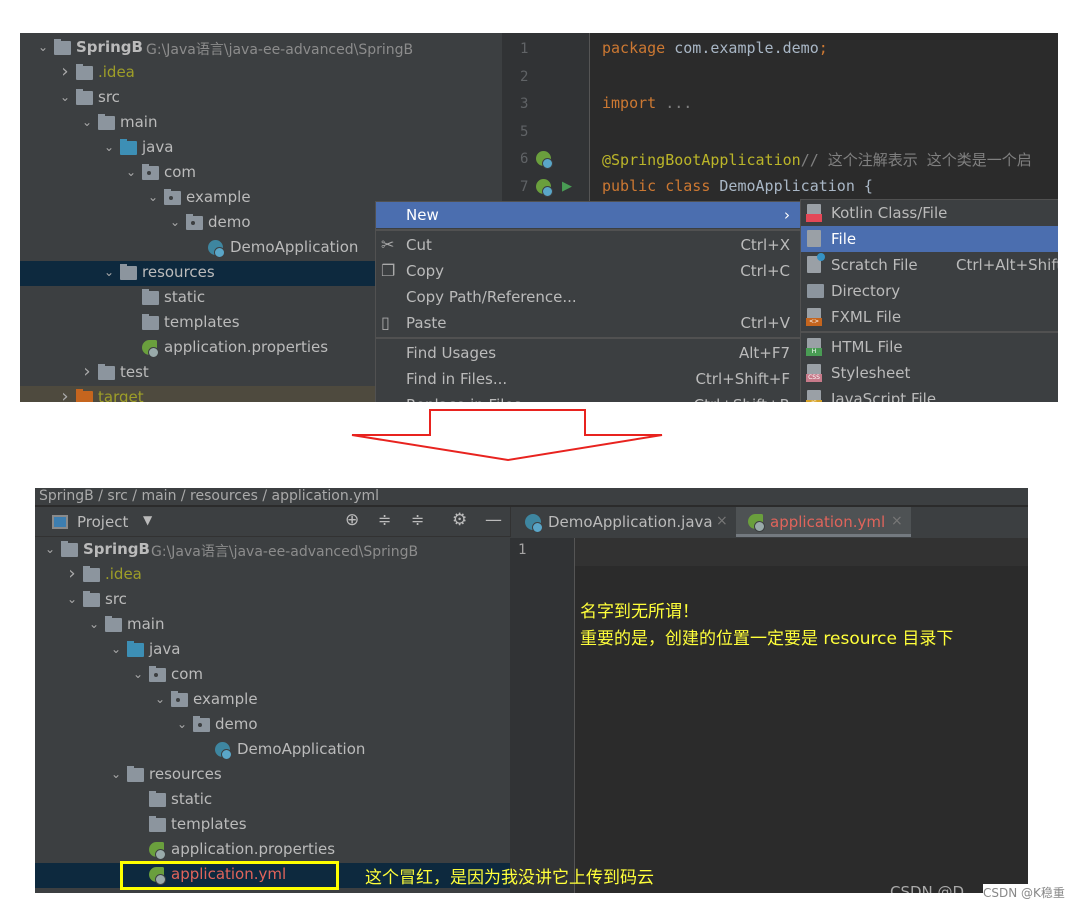 Image resolution: width=1080 pixels, height=908 pixels. Describe the element at coordinates (544, 160) in the screenshot. I see `spring-bean-icon` at that location.